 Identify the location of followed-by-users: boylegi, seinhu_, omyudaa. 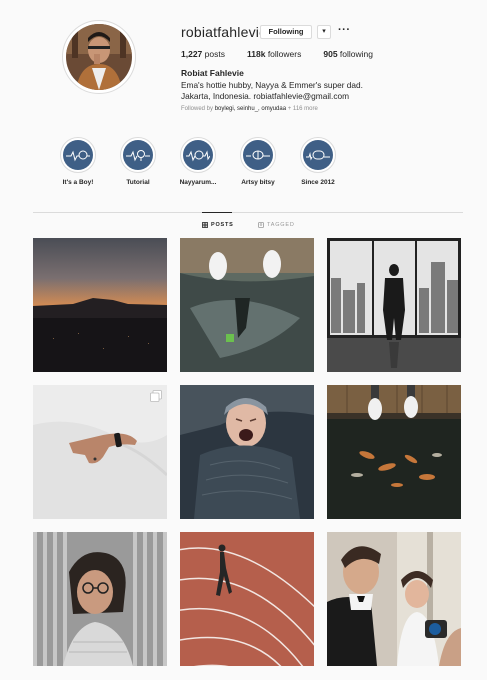
(250, 109).